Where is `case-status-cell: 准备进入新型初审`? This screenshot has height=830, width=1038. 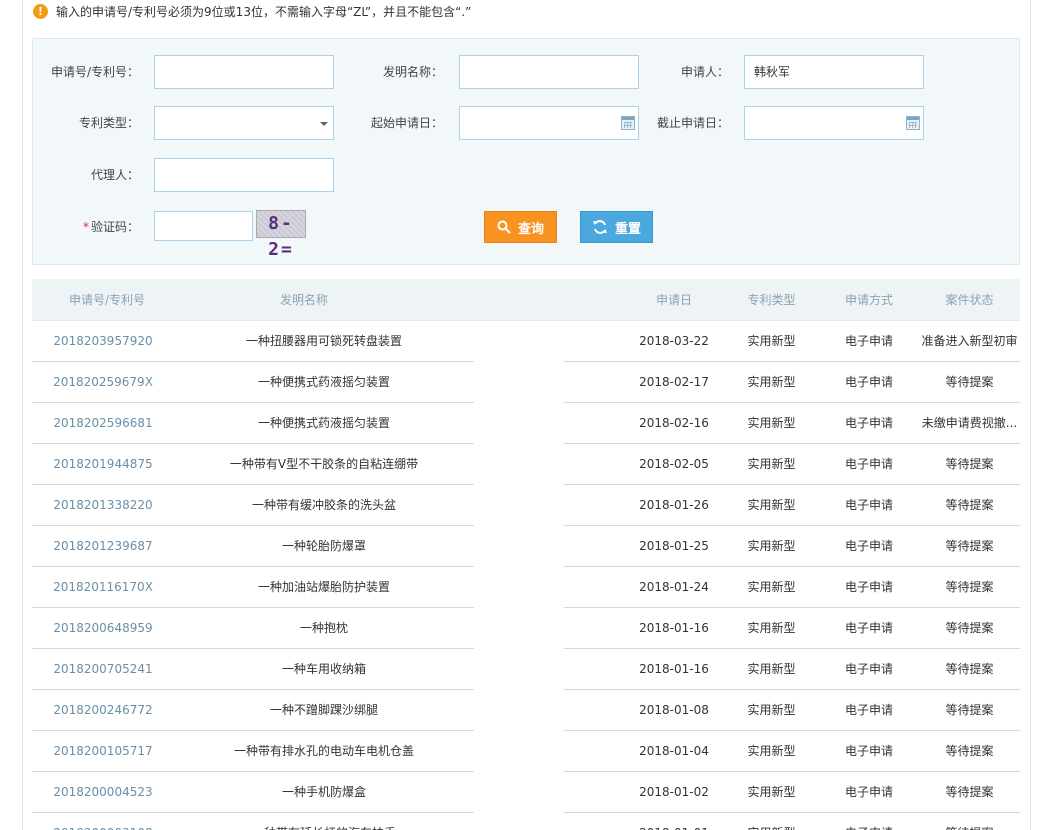 case-status-cell: 准备进入新型初审 is located at coordinates (969, 341).